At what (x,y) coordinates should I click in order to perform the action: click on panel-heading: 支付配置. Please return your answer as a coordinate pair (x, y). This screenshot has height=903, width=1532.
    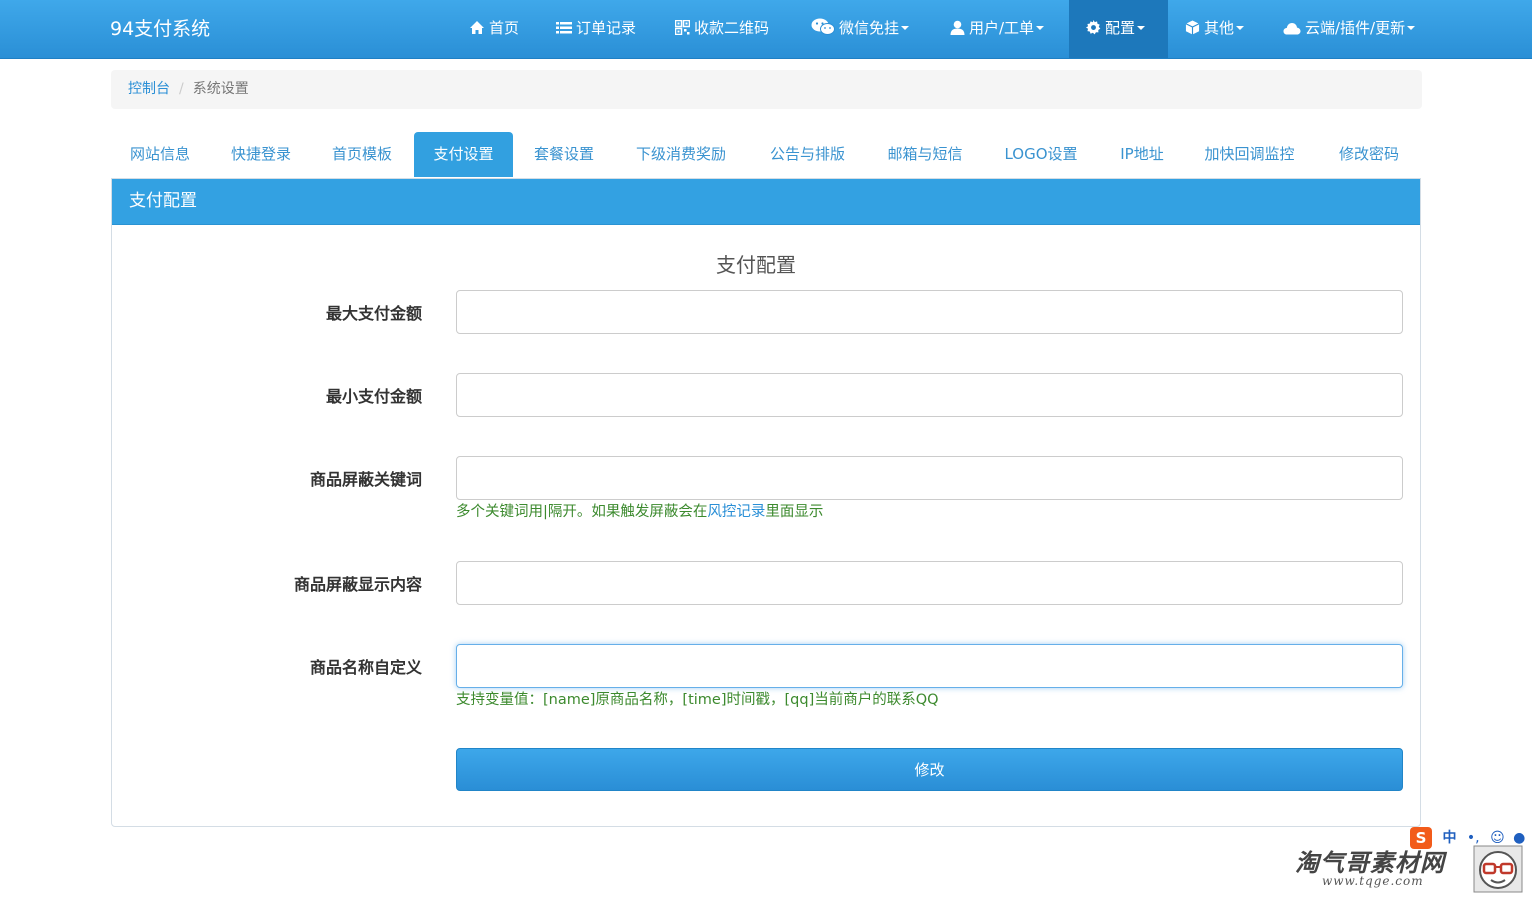
    Looking at the image, I should click on (766, 202).